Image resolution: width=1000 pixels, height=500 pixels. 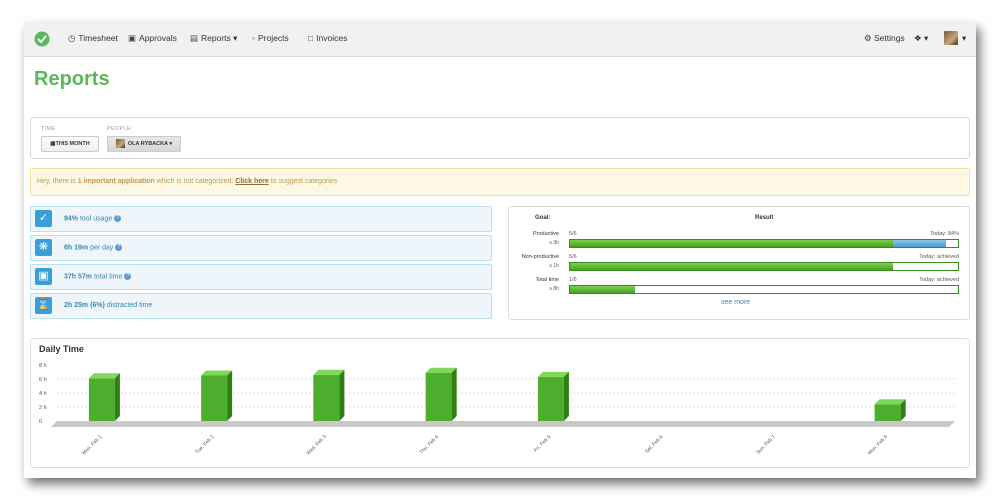 What do you see at coordinates (261, 248) in the screenshot?
I see `stat-per-day: ❋ 6h 19m per day?` at bounding box center [261, 248].